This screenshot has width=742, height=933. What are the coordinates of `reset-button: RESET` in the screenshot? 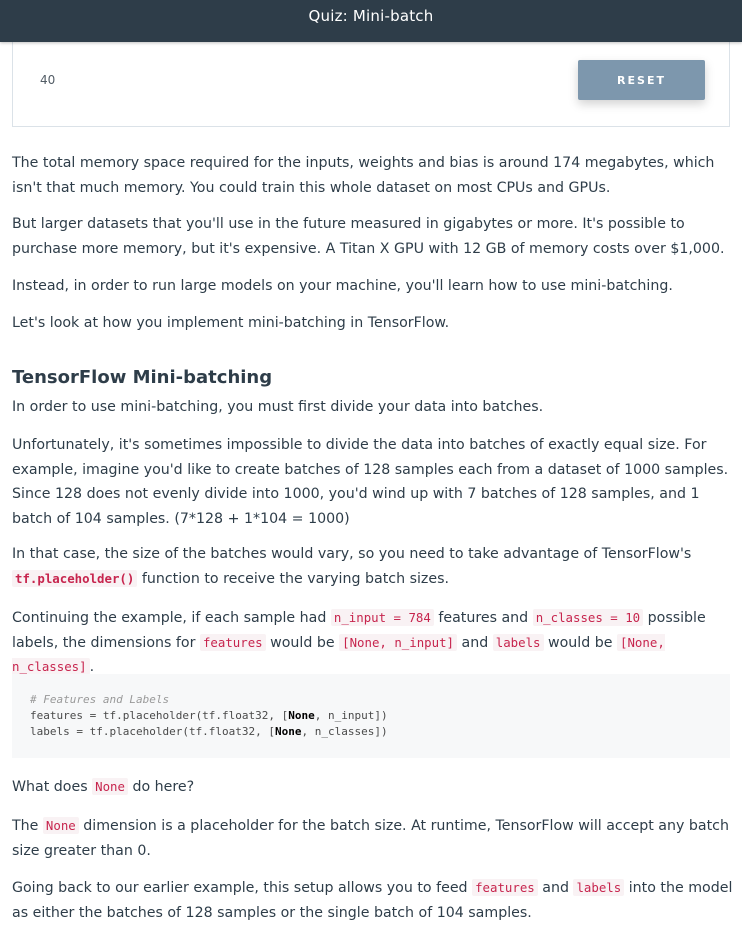 It's located at (641, 80).